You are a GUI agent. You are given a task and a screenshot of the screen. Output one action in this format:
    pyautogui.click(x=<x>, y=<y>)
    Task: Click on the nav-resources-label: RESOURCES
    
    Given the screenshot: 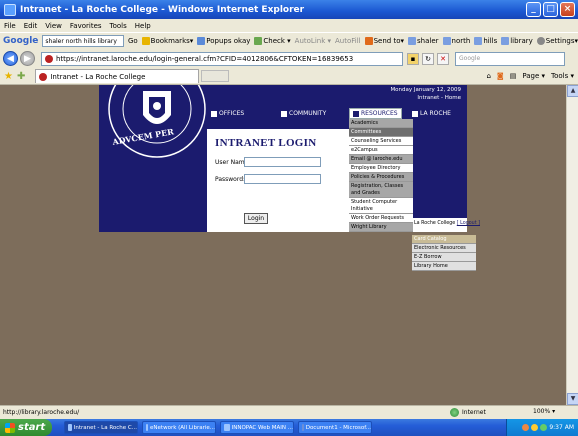 What is the action you would take?
    pyautogui.click(x=379, y=113)
    